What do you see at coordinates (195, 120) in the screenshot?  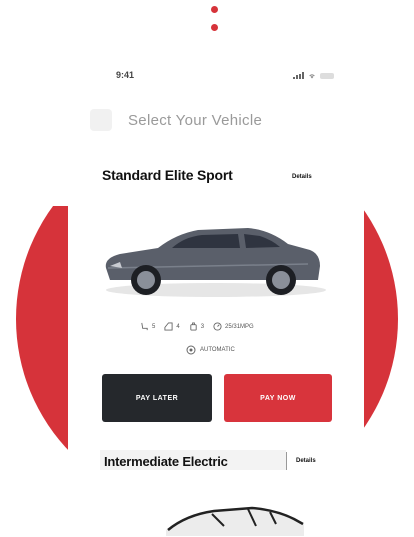 I see `page-title: Select Your Vehicle` at bounding box center [195, 120].